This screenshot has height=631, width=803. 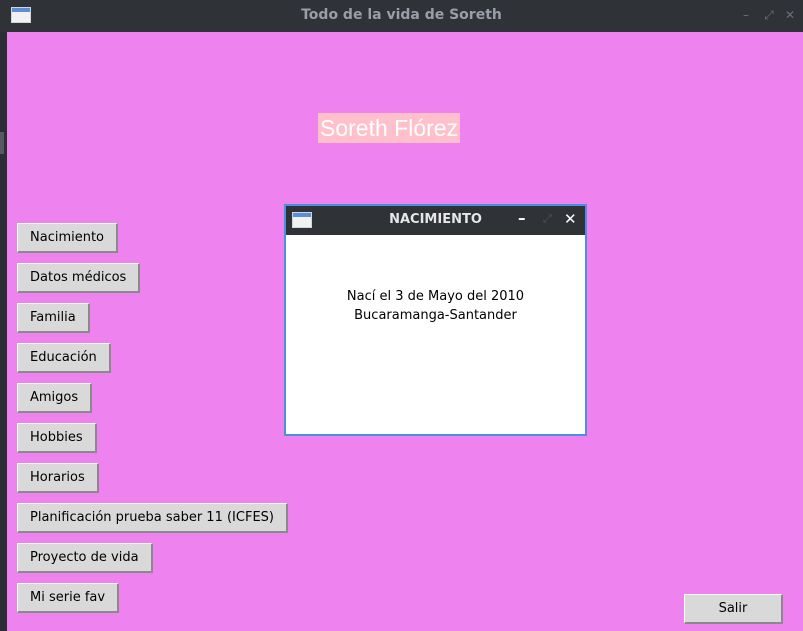 I want to click on hobbies-button: Hobbies, so click(x=57, y=438).